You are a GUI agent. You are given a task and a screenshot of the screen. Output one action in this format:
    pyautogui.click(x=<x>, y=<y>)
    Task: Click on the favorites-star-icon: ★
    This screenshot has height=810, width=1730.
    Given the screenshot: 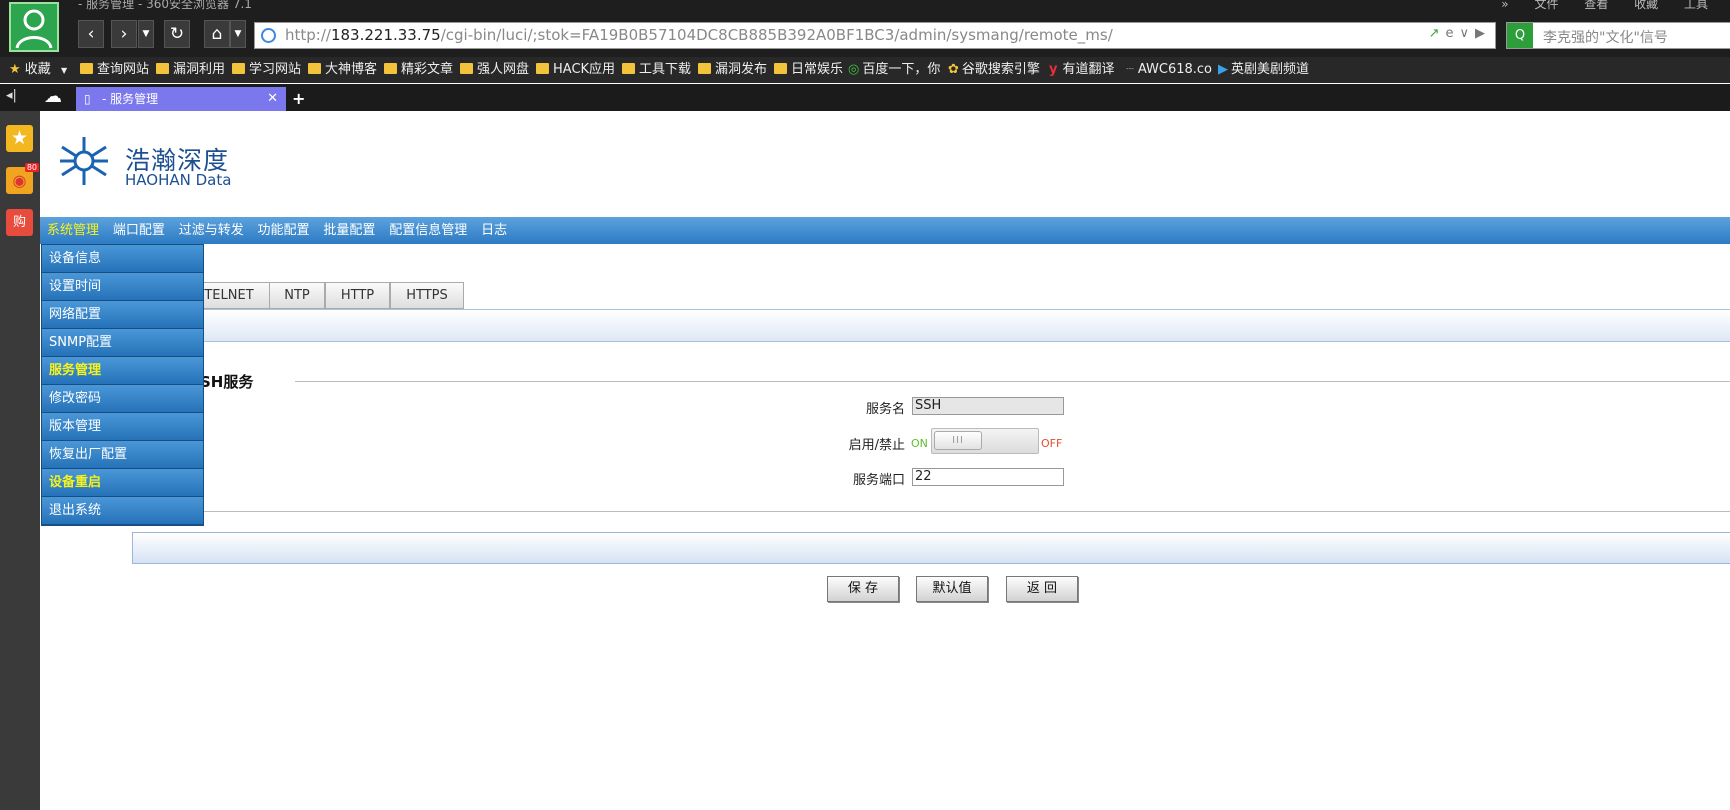 What is the action you would take?
    pyautogui.click(x=19, y=138)
    